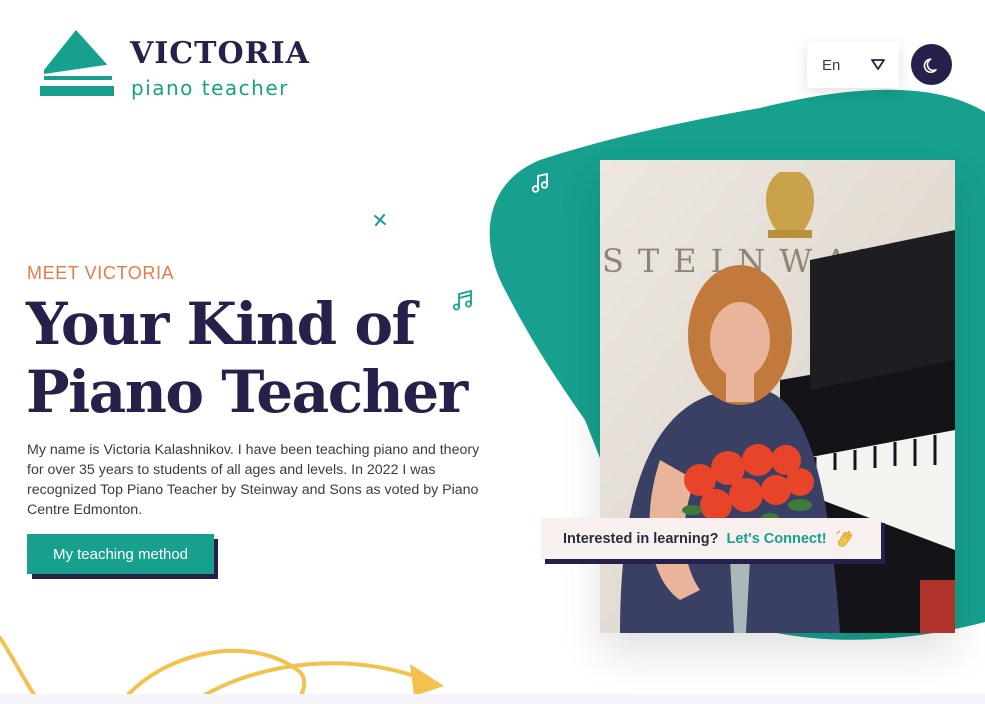  Describe the element at coordinates (247, 392) in the screenshot. I see `hero-title-line-2: Piano Teacher` at that location.